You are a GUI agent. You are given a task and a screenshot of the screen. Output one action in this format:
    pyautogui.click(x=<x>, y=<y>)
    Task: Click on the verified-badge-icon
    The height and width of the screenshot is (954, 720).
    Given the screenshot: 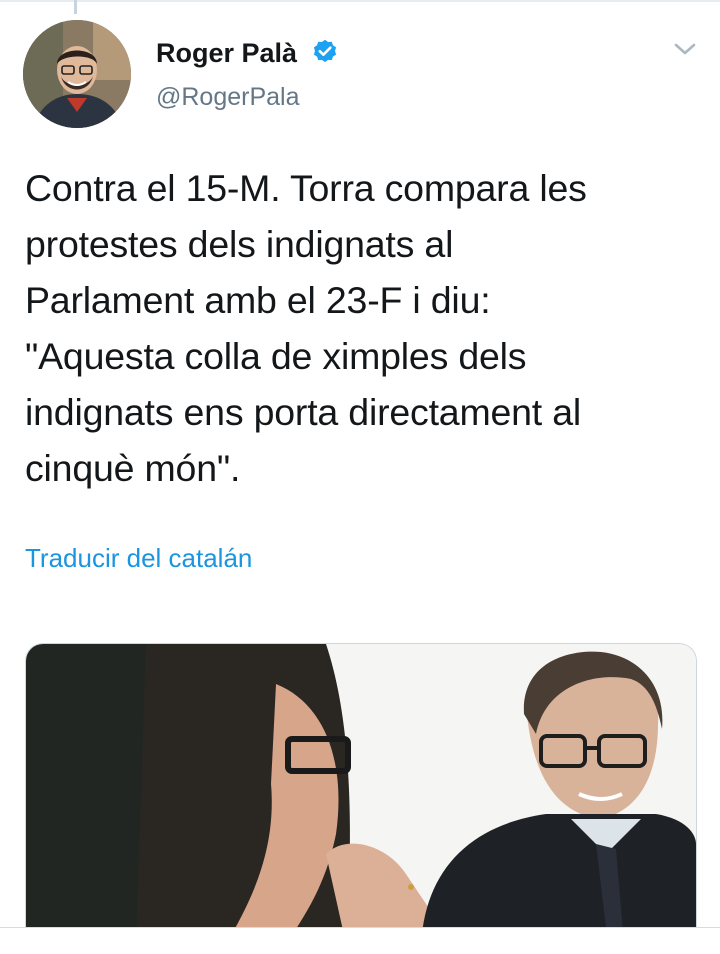 What is the action you would take?
    pyautogui.click(x=325, y=51)
    